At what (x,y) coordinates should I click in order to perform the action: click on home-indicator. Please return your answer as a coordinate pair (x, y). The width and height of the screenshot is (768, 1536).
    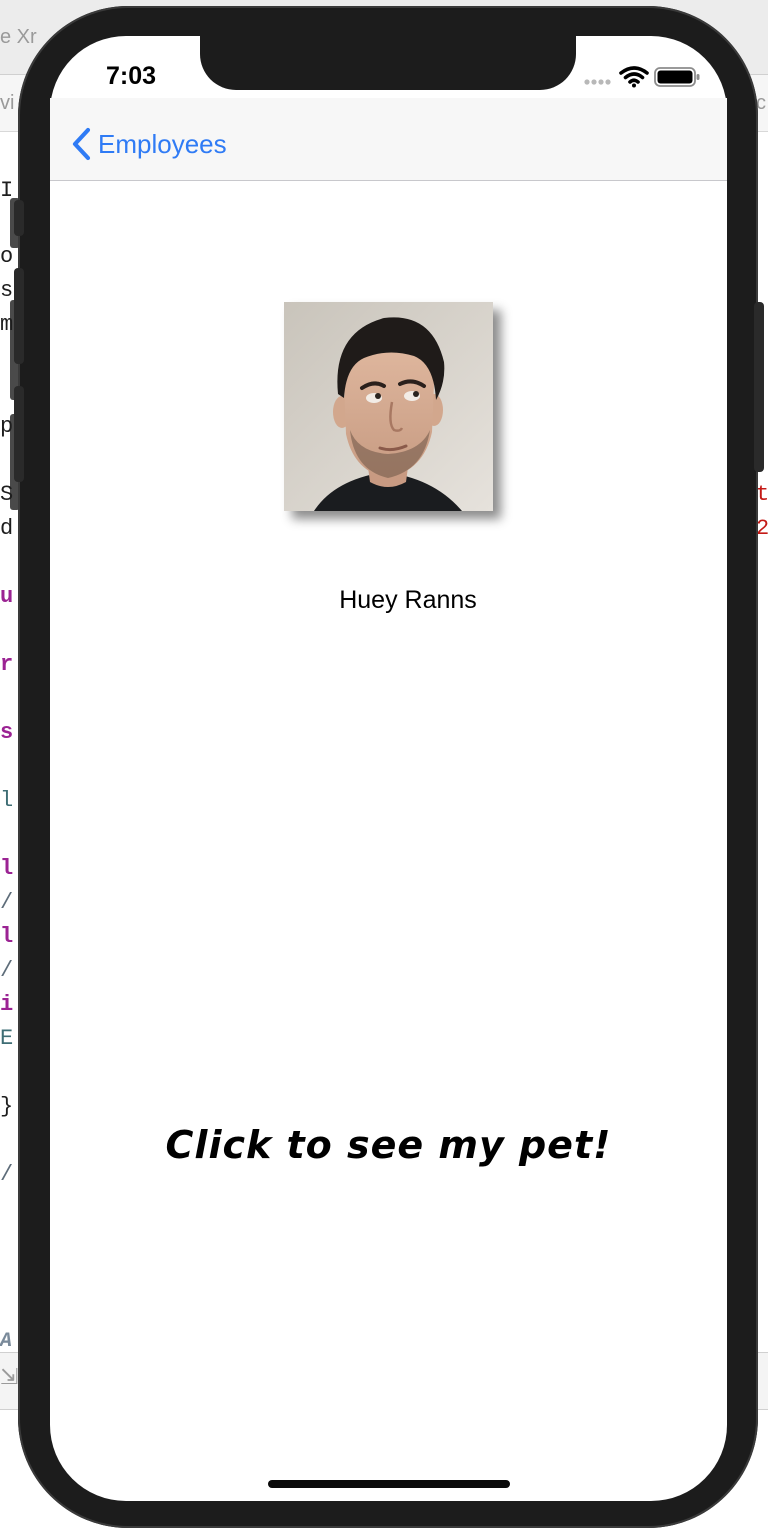
    Looking at the image, I should click on (389, 1484).